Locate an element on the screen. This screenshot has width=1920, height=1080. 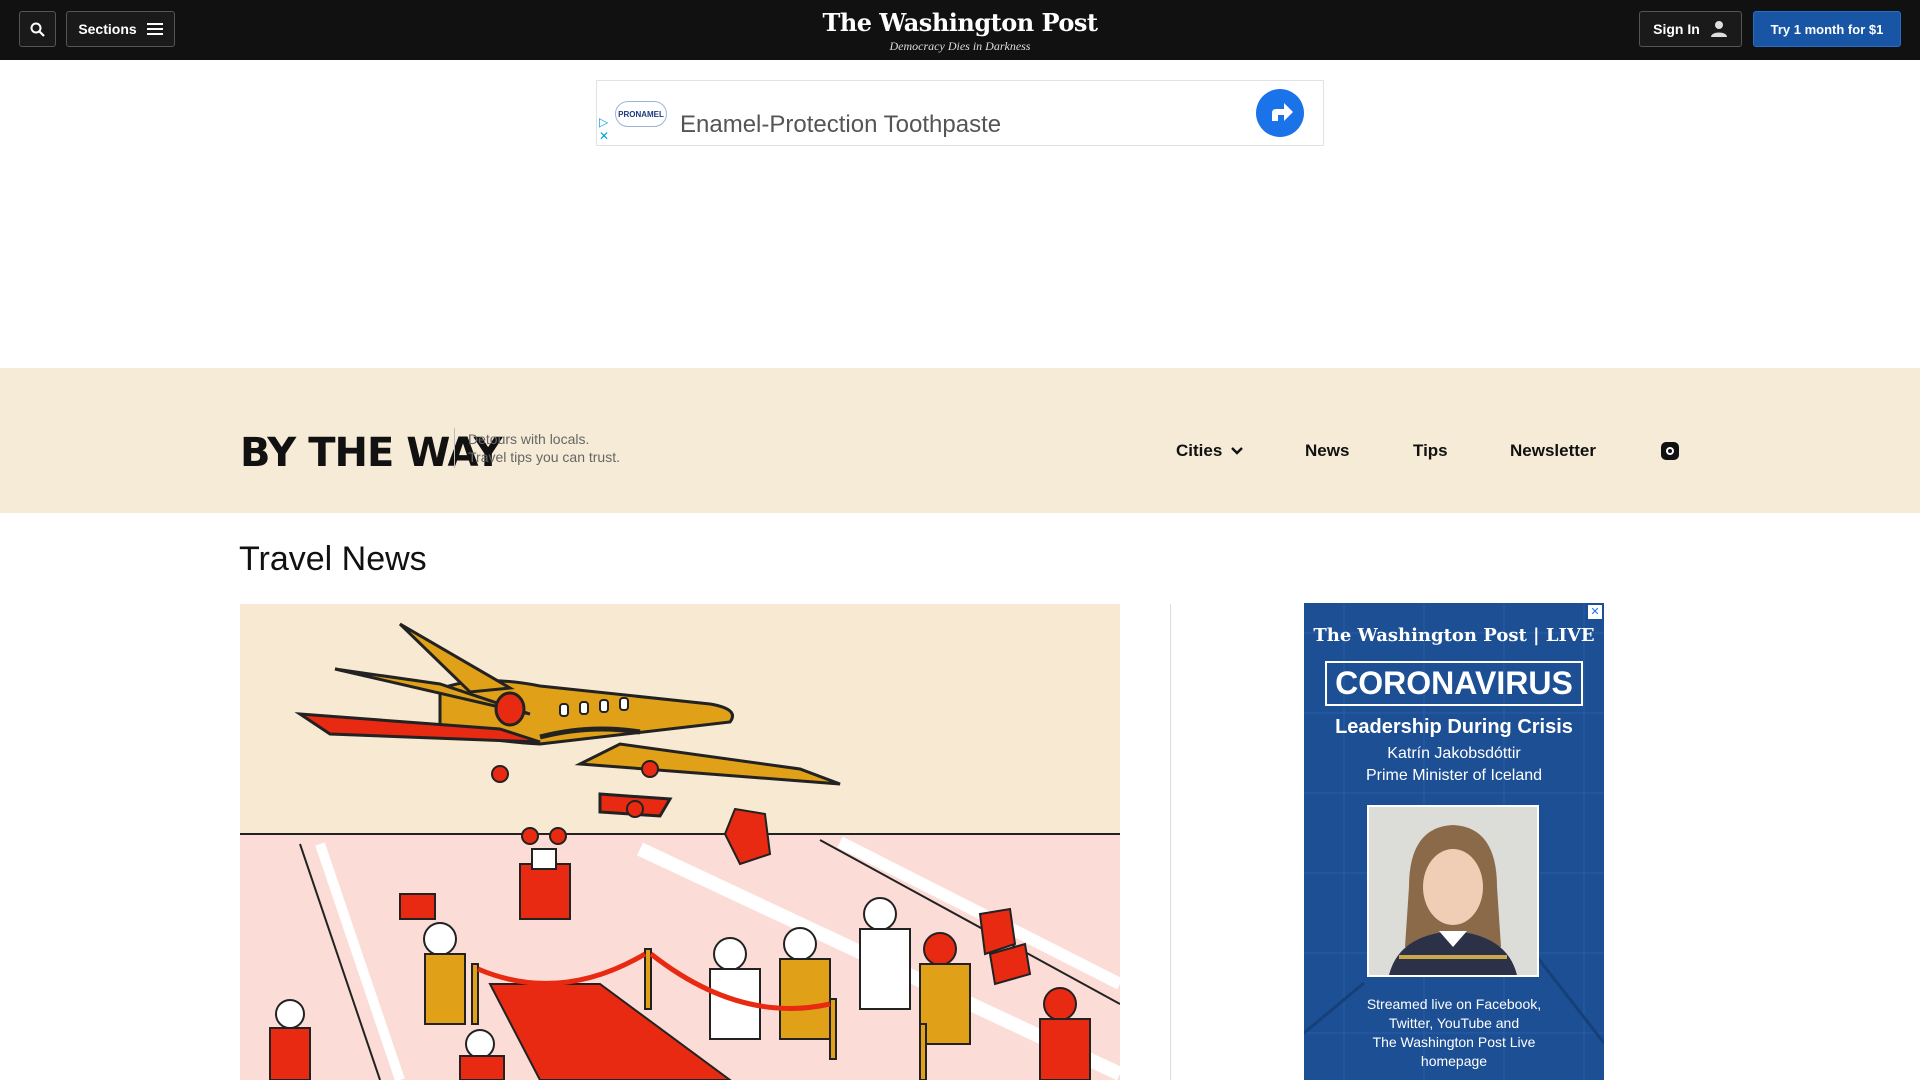
stream-line-3: The Washington Post Live is located at coordinates (1454, 1042).